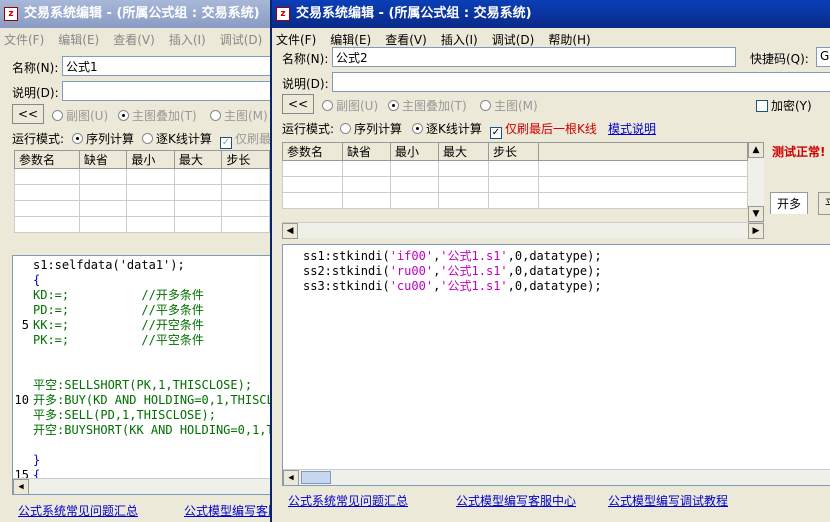 The height and width of the screenshot is (522, 830). Describe the element at coordinates (316, 477) in the screenshot. I see `scroll-thumb` at that location.